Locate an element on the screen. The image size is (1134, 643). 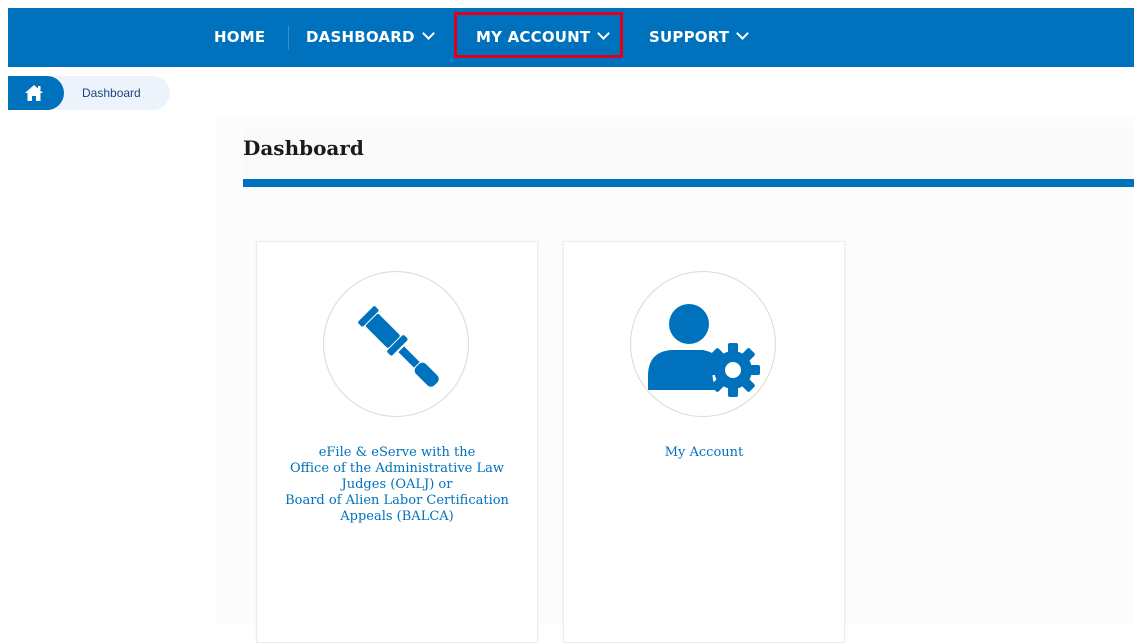
nav-support-menu: SUPPORT is located at coordinates (699, 37).